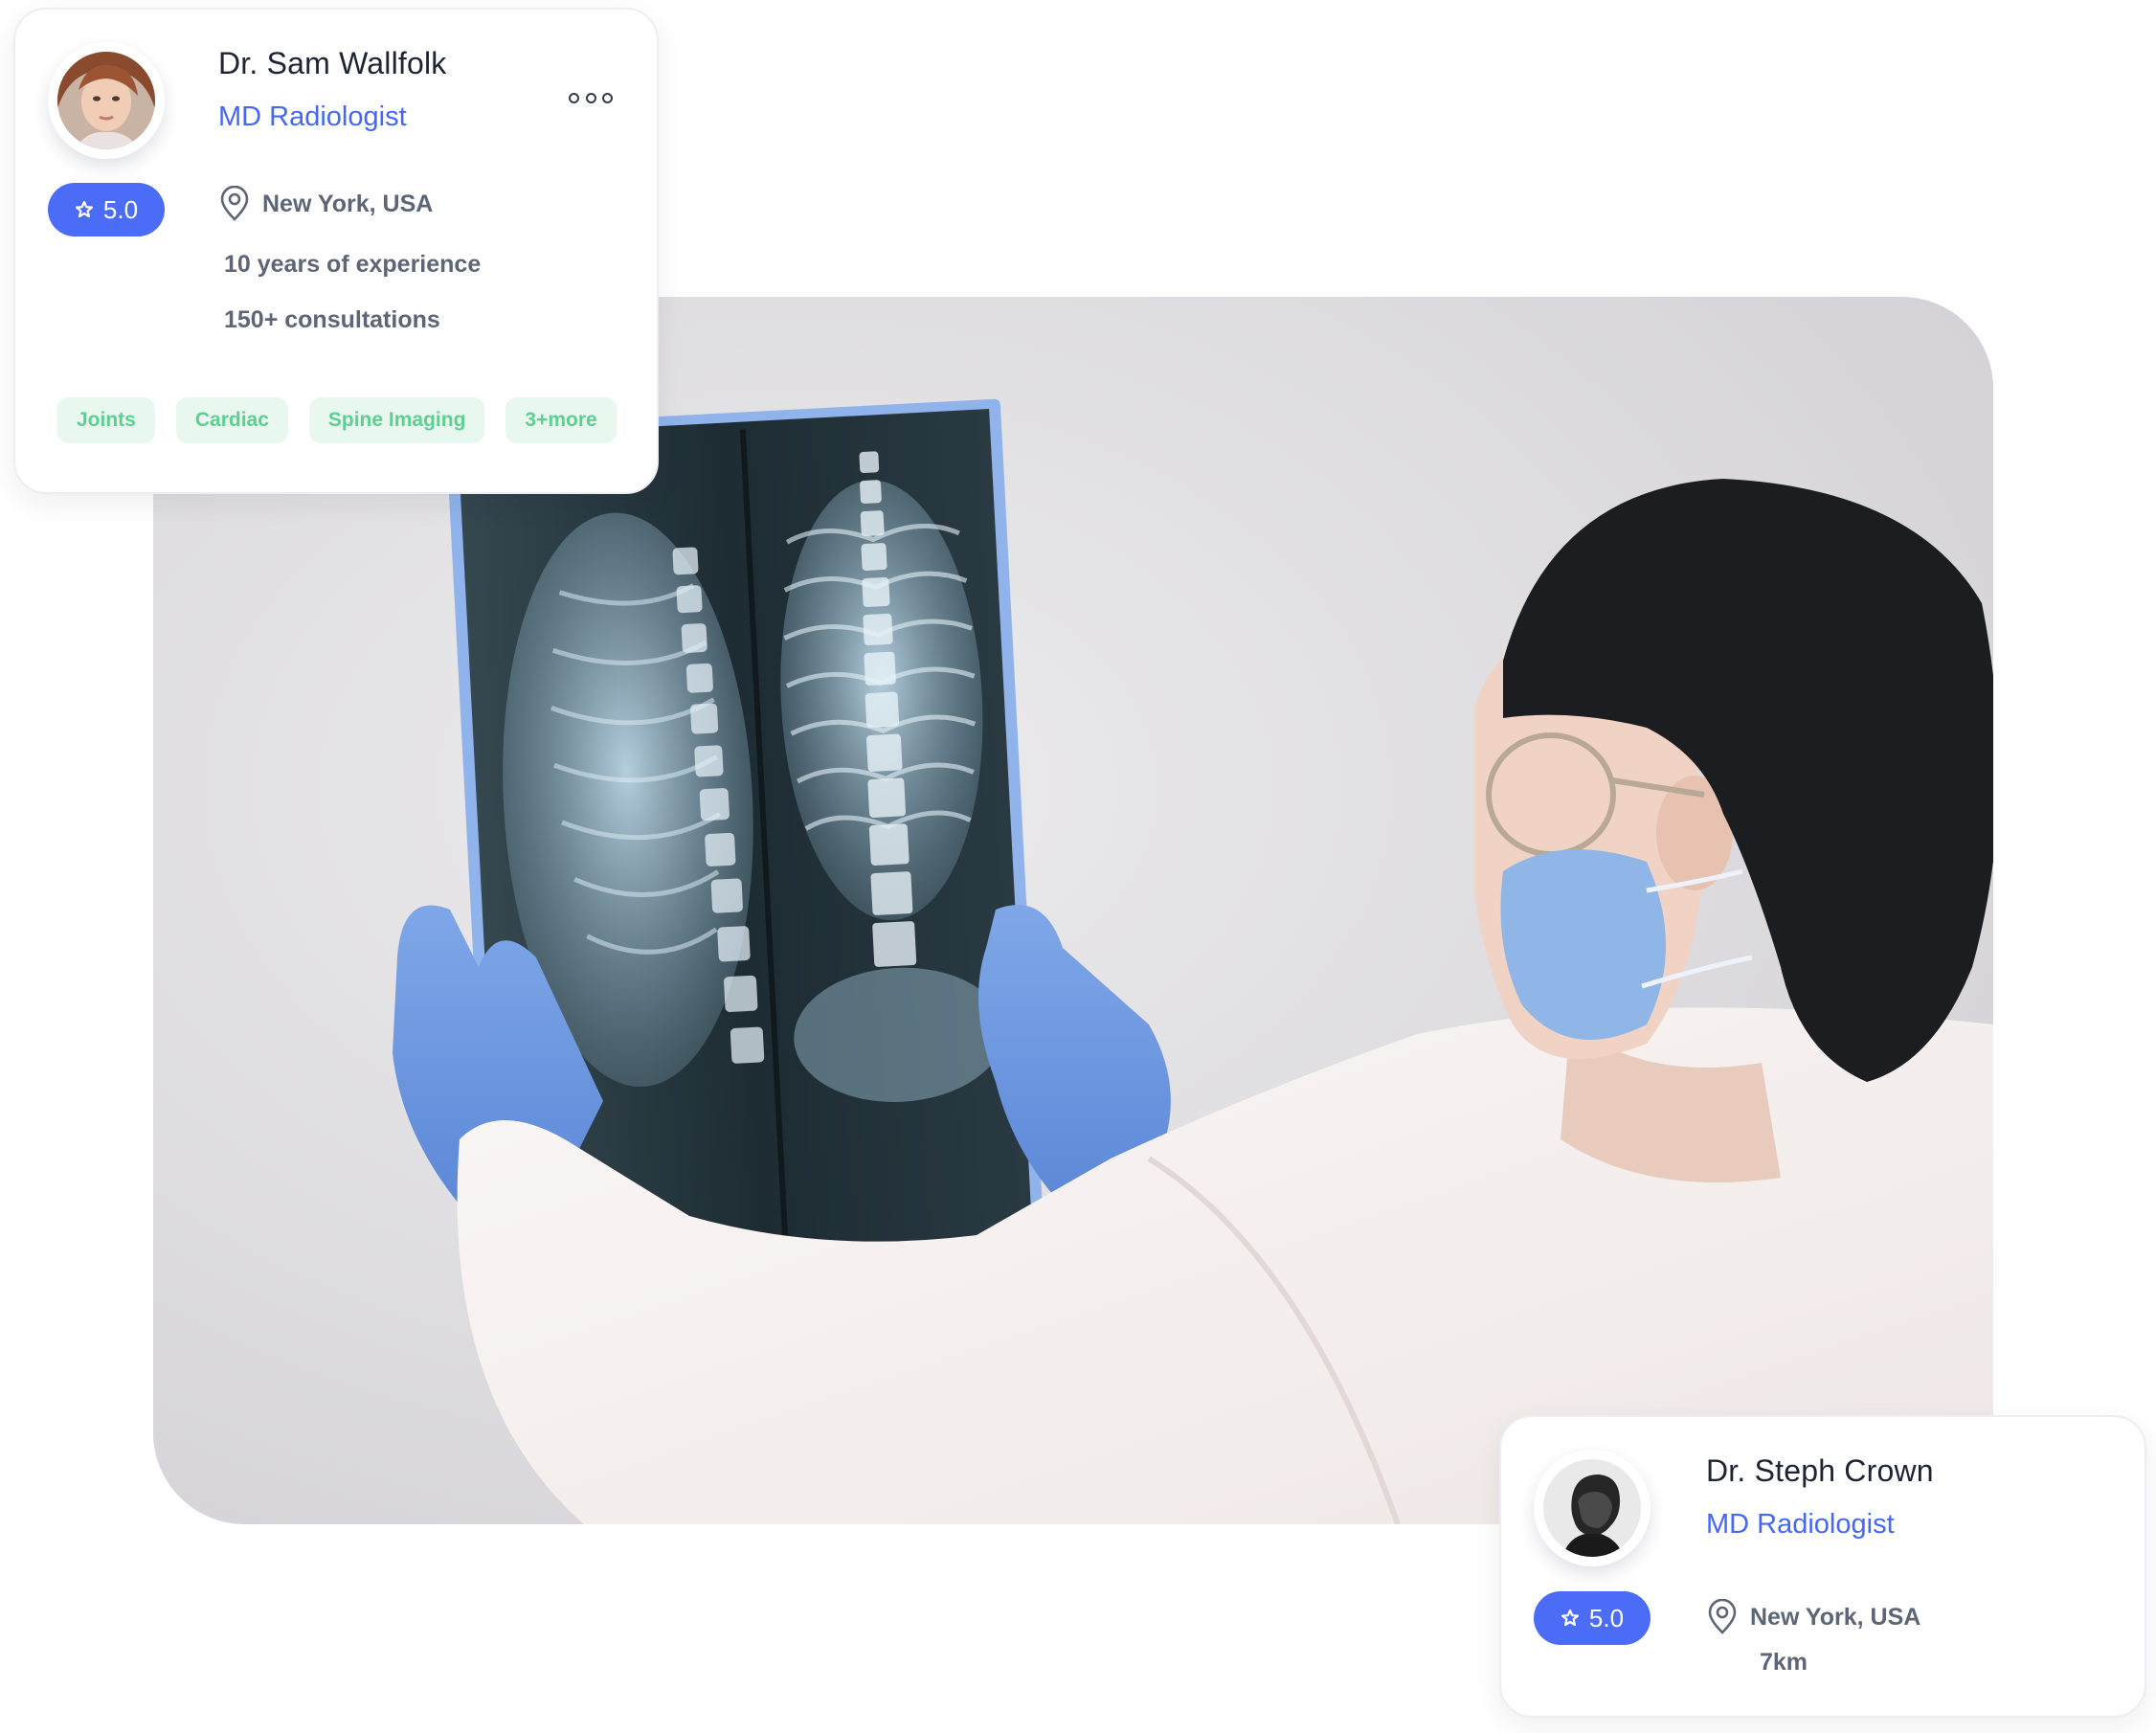 The width and height of the screenshot is (2156, 1733). I want to click on doctor-name: Dr. Steph Crown, so click(1820, 1470).